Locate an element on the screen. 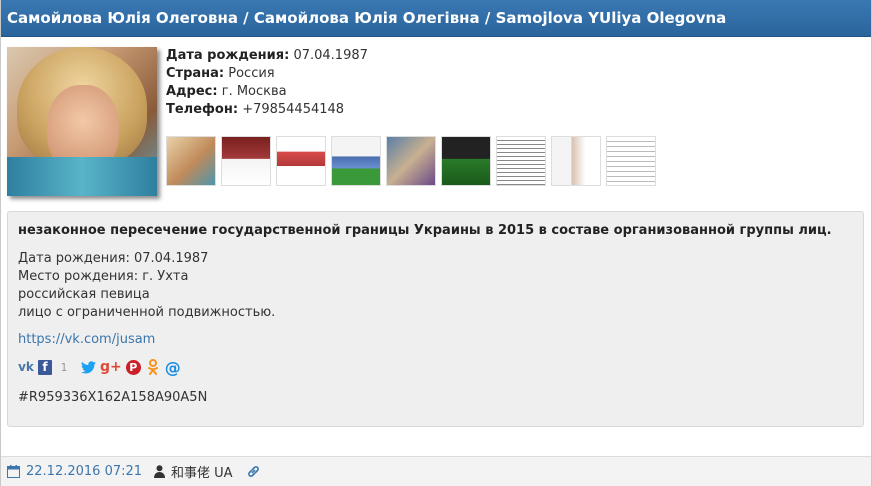 The width and height of the screenshot is (872, 486). share-bar: vk f 1 g+ P @ is located at coordinates (435, 367).